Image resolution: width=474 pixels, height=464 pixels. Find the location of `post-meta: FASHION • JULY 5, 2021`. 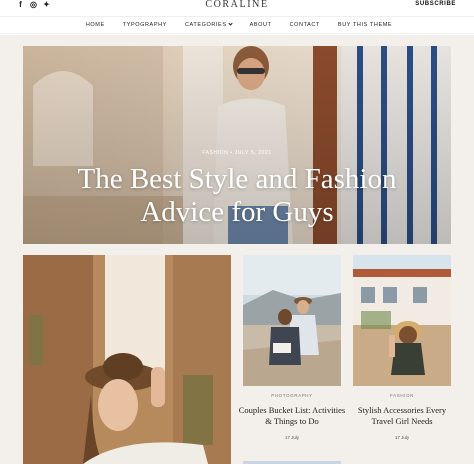

post-meta: FASHION • JULY 5, 2021 is located at coordinates (237, 153).